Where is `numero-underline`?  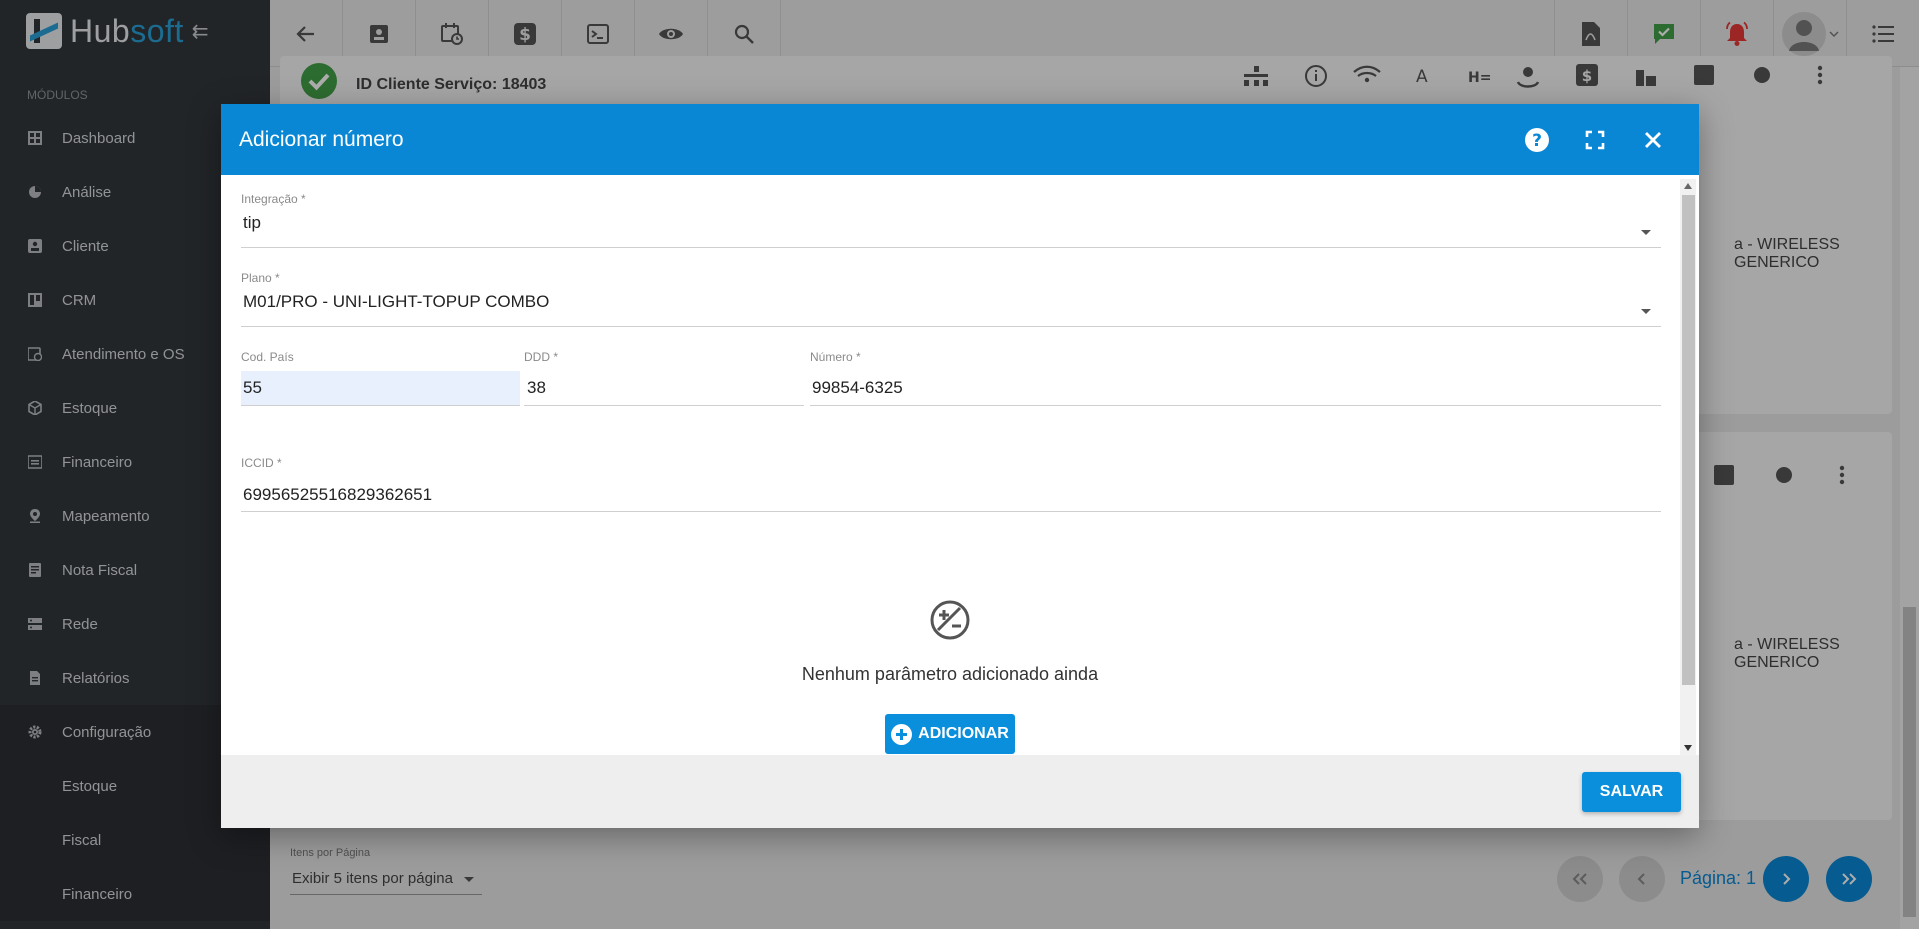
numero-underline is located at coordinates (1235, 405).